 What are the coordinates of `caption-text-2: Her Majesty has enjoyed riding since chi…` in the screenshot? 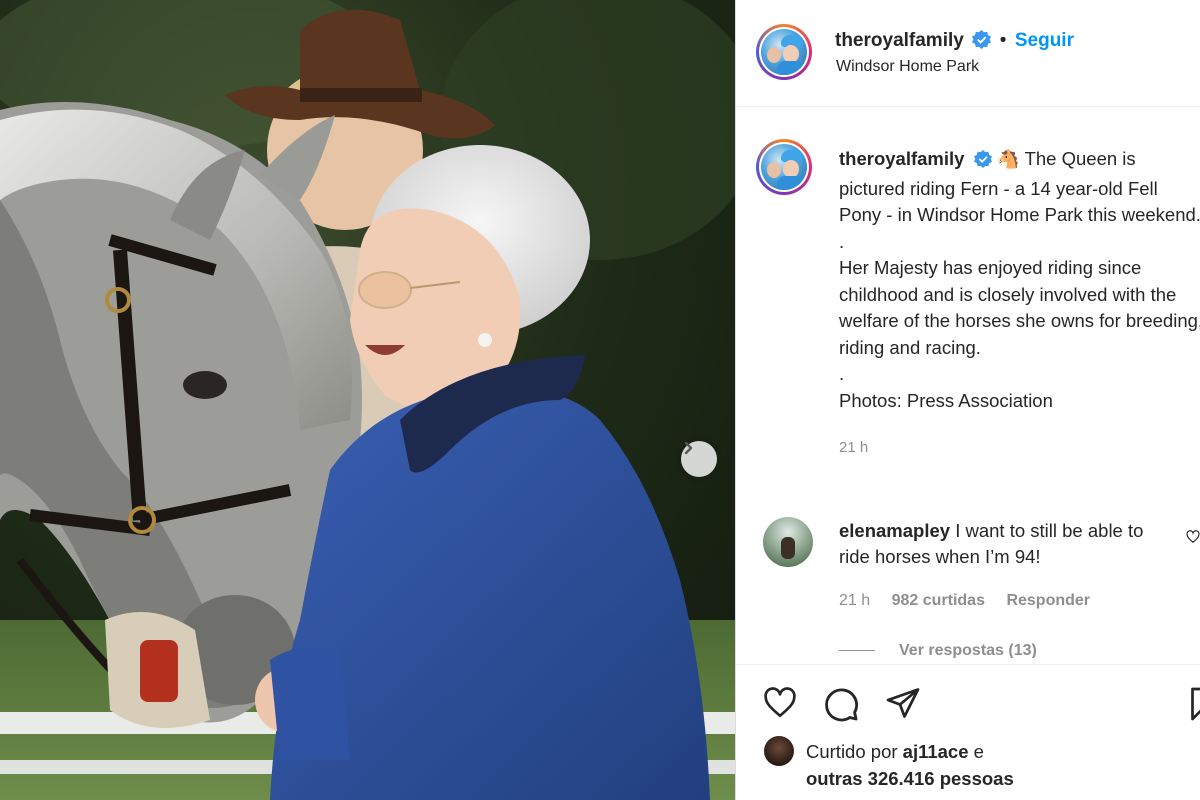 It's located at (1019, 307).